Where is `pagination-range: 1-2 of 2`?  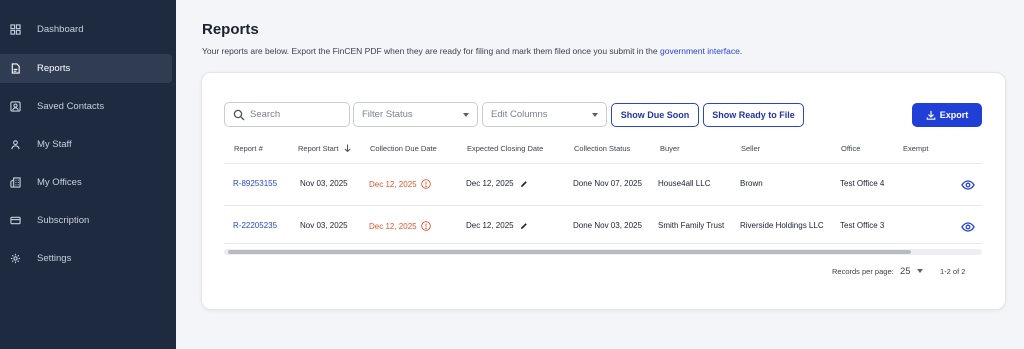
pagination-range: 1-2 of 2 is located at coordinates (953, 271).